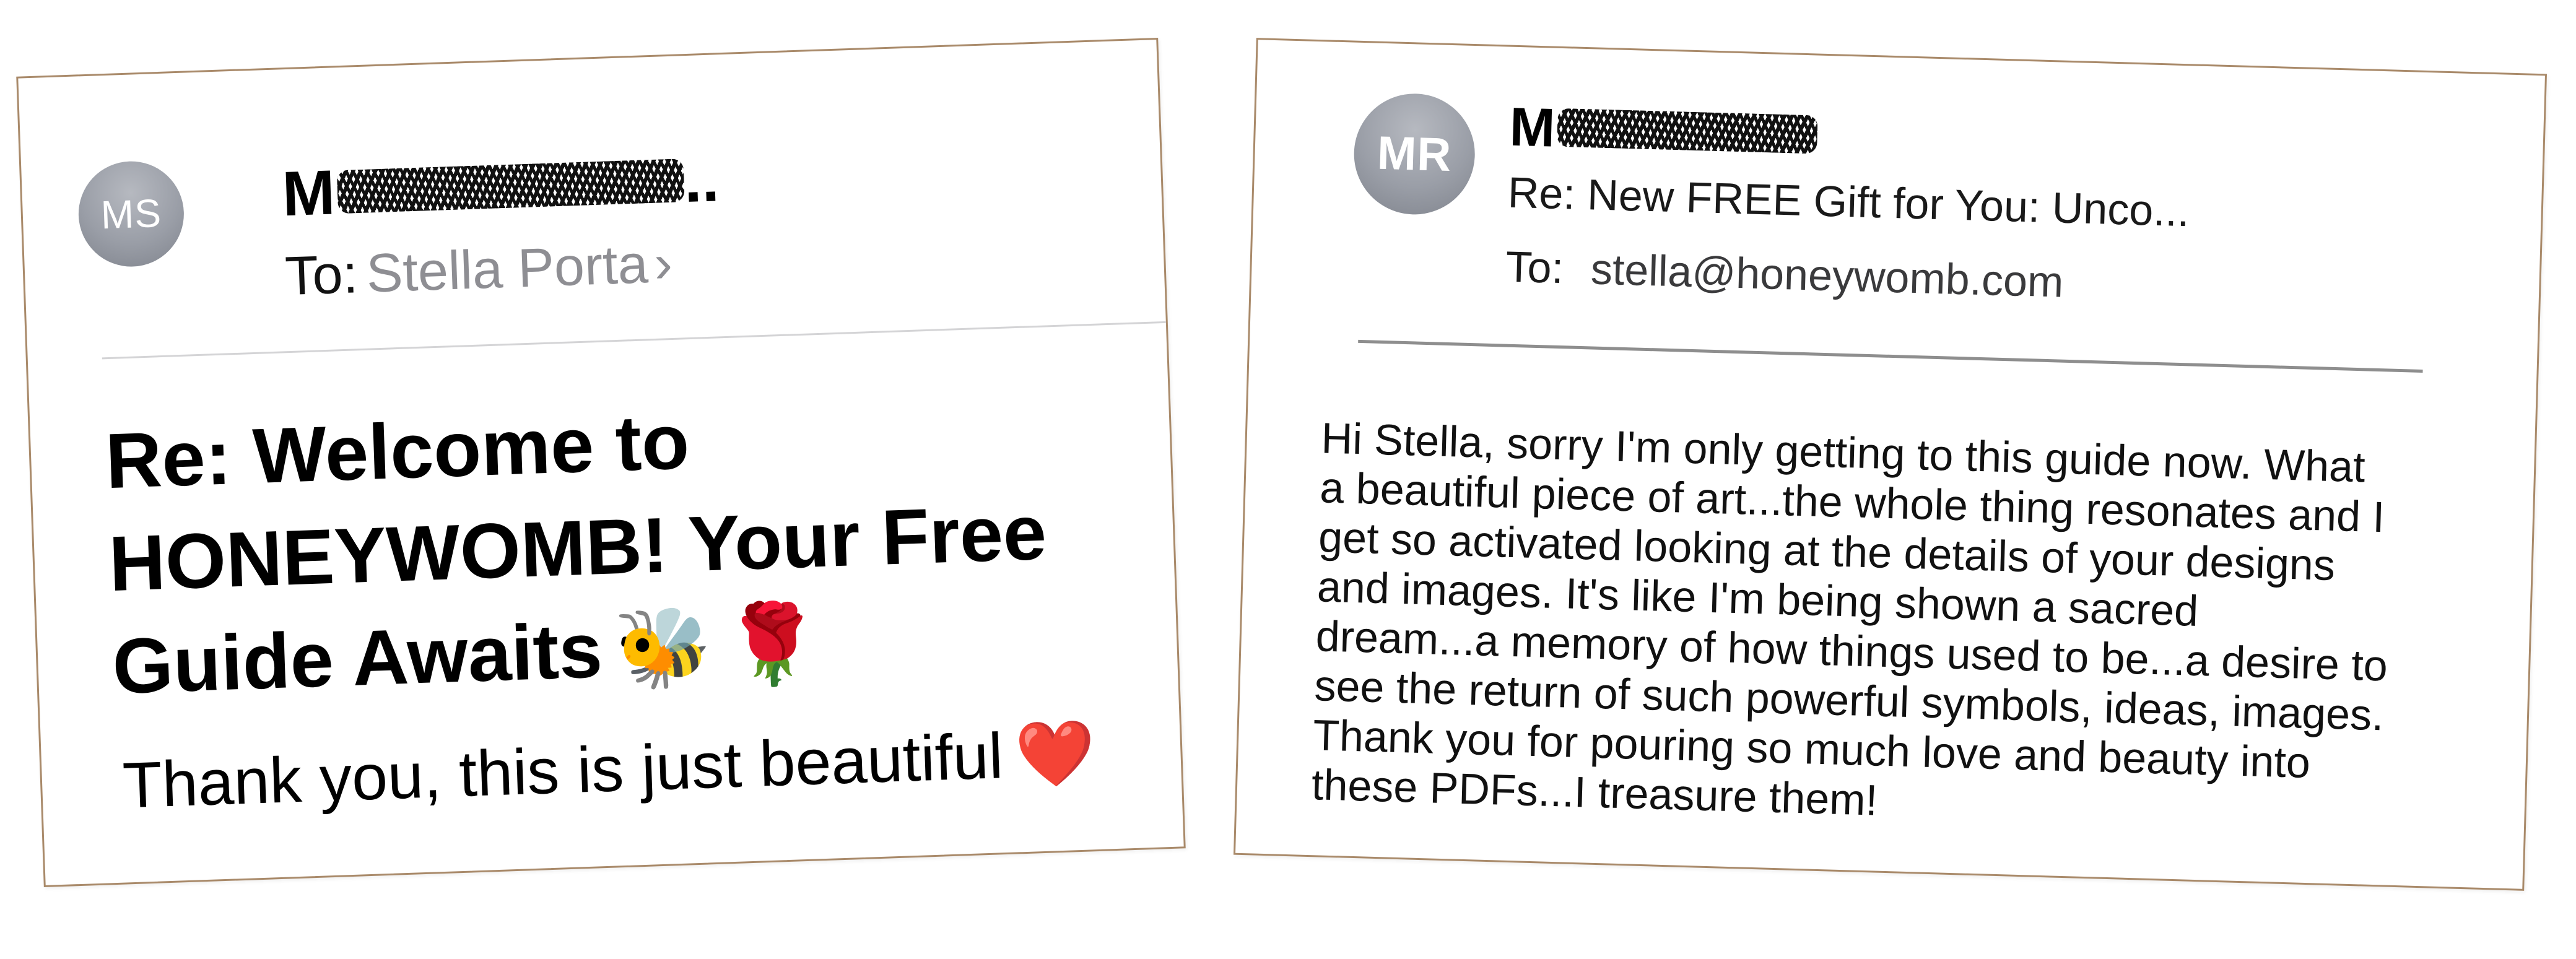 This screenshot has height=959, width=2576. I want to click on sender-name: M, so click(1664, 129).